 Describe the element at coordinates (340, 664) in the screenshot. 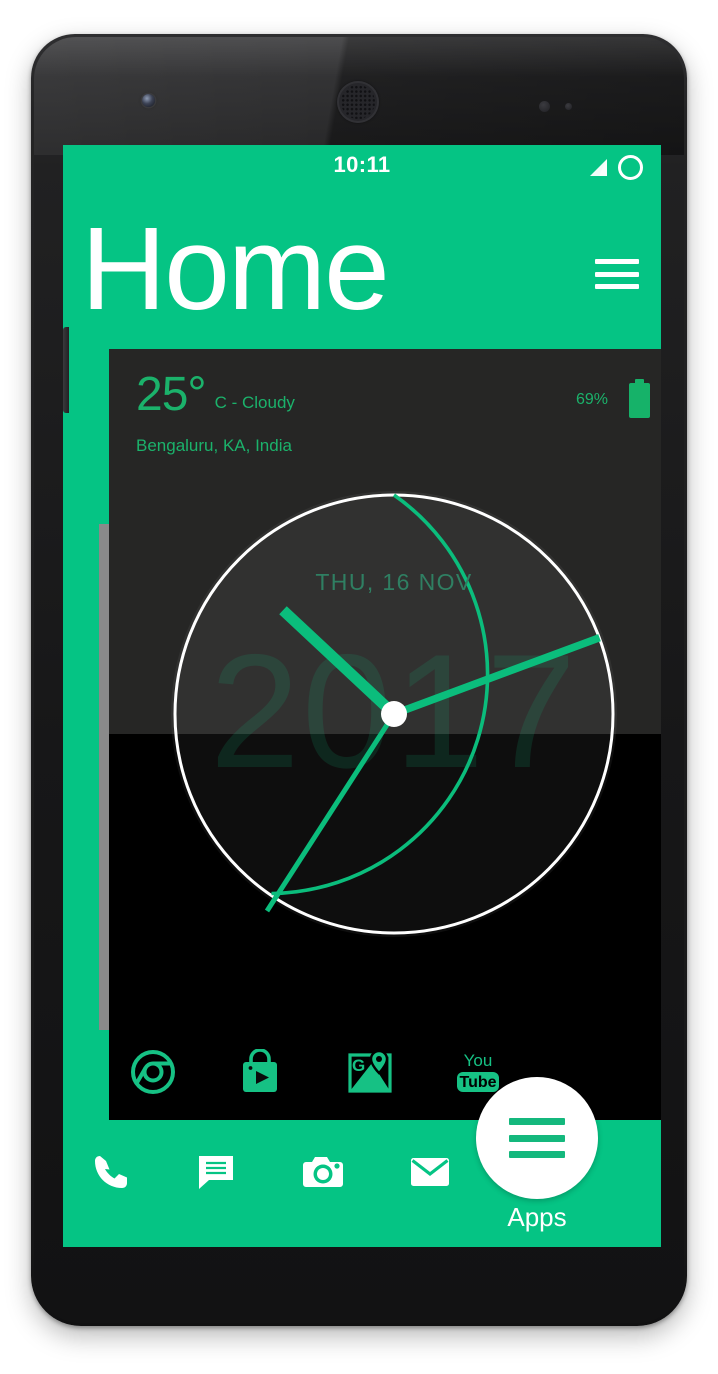

I see `hour-hand` at that location.